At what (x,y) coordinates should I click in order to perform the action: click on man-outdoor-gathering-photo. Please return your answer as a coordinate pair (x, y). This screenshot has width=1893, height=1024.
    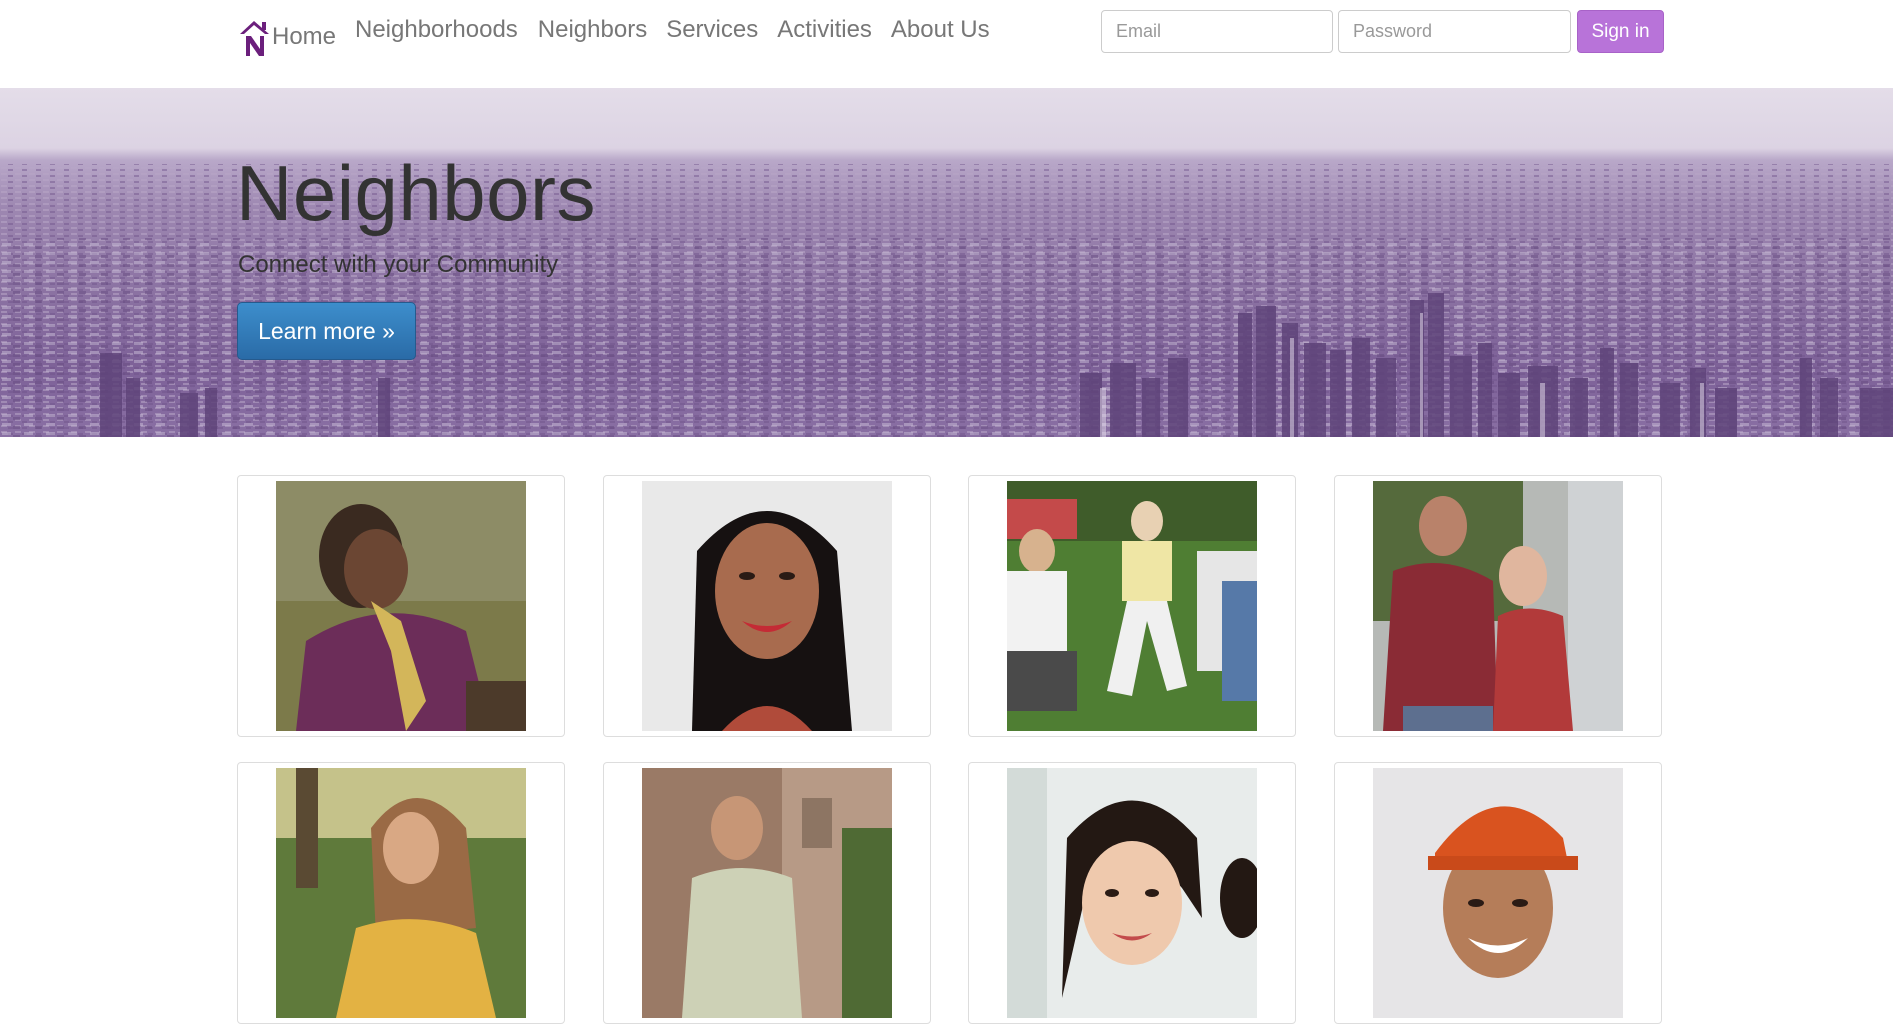
    Looking at the image, I should click on (767, 893).